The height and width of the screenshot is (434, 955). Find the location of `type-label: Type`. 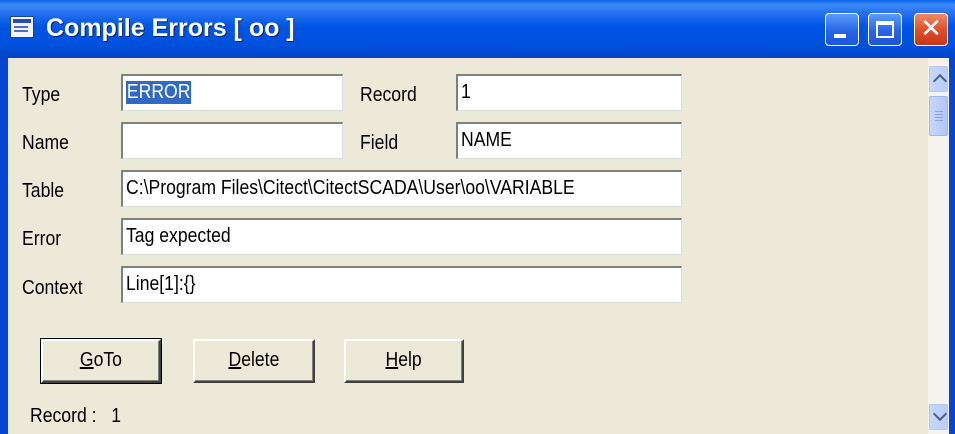

type-label: Type is located at coordinates (41, 95).